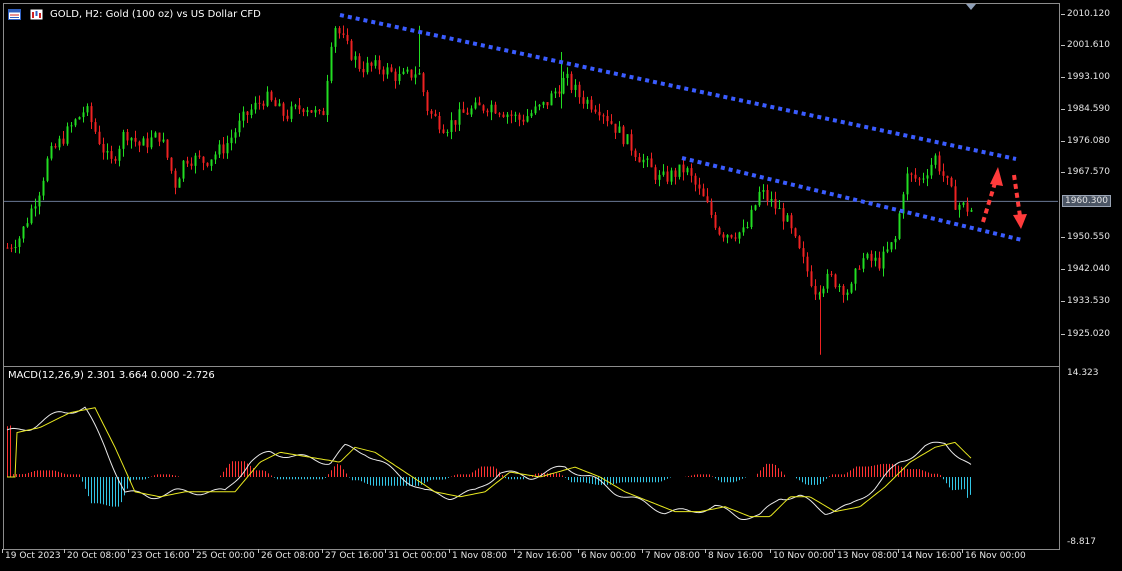  What do you see at coordinates (354, 556) in the screenshot?
I see `date-label: 27 Oct 16:00` at bounding box center [354, 556].